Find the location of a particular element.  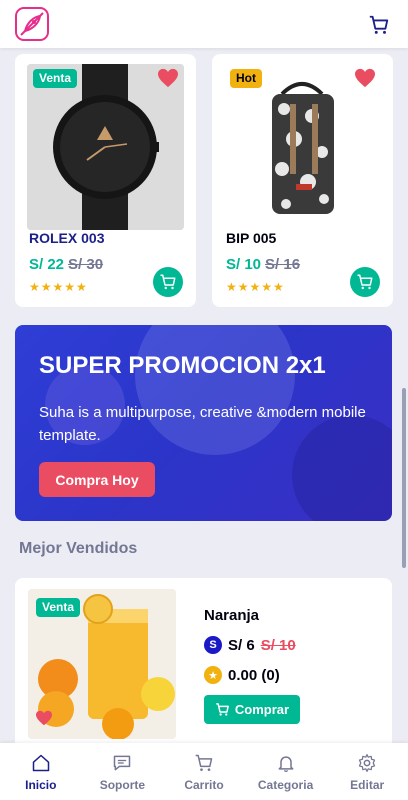

price-old: S/ 30 is located at coordinates (86, 264).